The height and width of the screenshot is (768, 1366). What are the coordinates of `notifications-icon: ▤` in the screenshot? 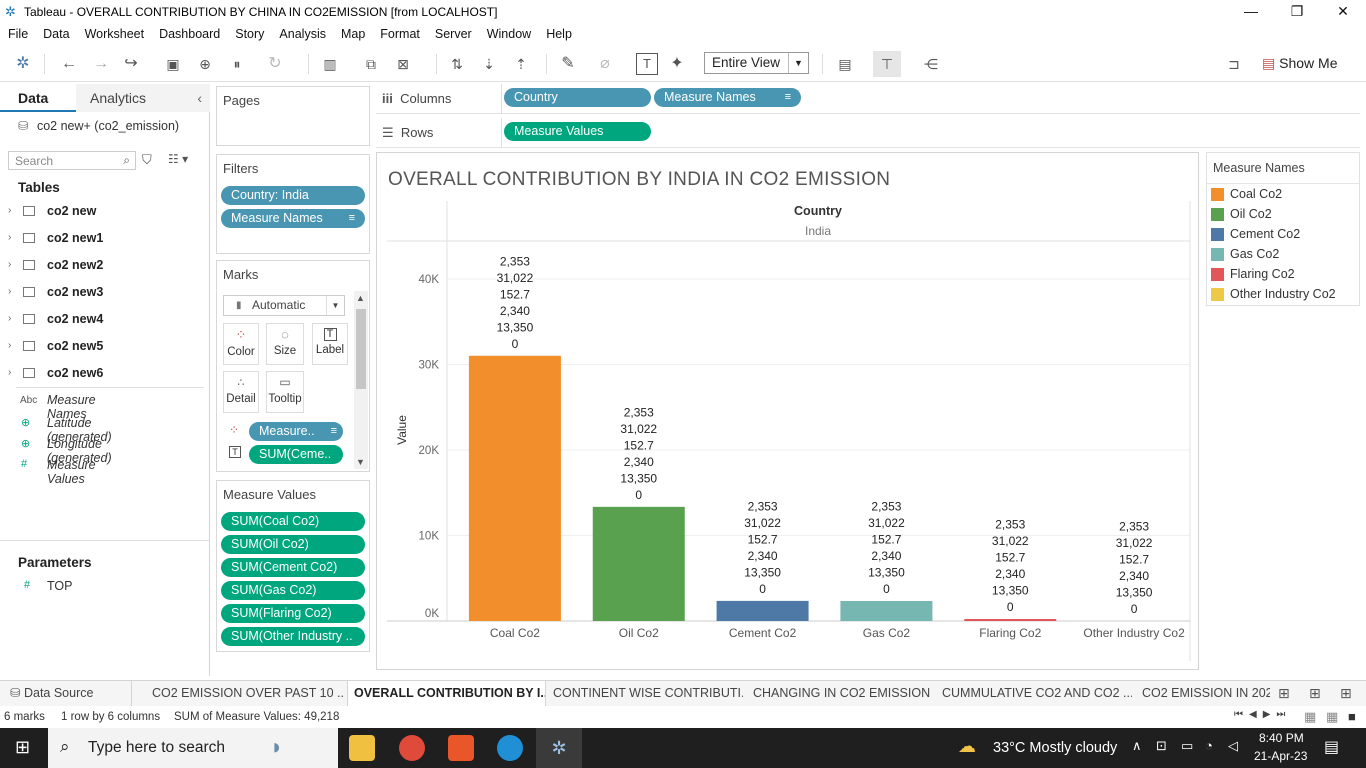 It's located at (1331, 747).